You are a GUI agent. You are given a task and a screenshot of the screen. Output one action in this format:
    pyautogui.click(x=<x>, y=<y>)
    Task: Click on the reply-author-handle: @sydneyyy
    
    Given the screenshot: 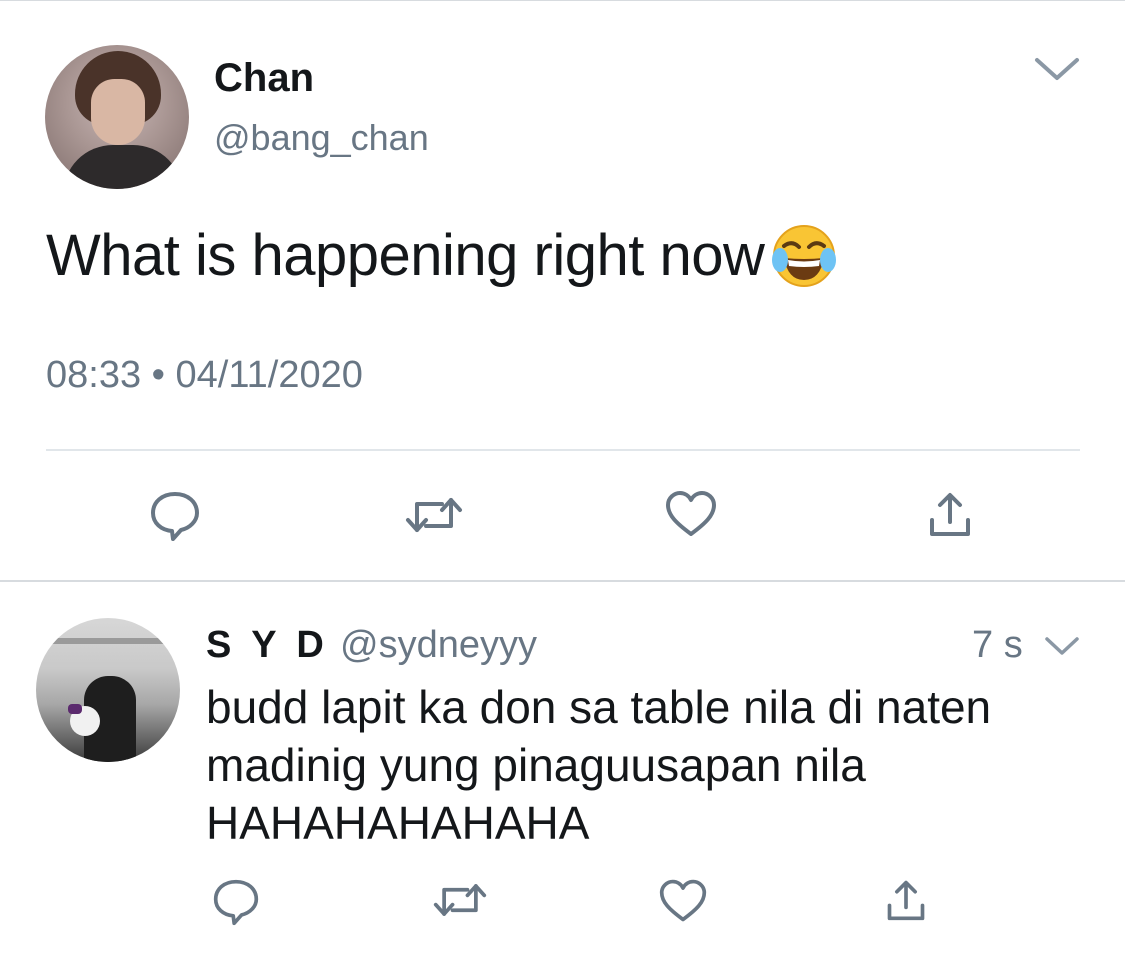 What is the action you would take?
    pyautogui.click(x=438, y=645)
    